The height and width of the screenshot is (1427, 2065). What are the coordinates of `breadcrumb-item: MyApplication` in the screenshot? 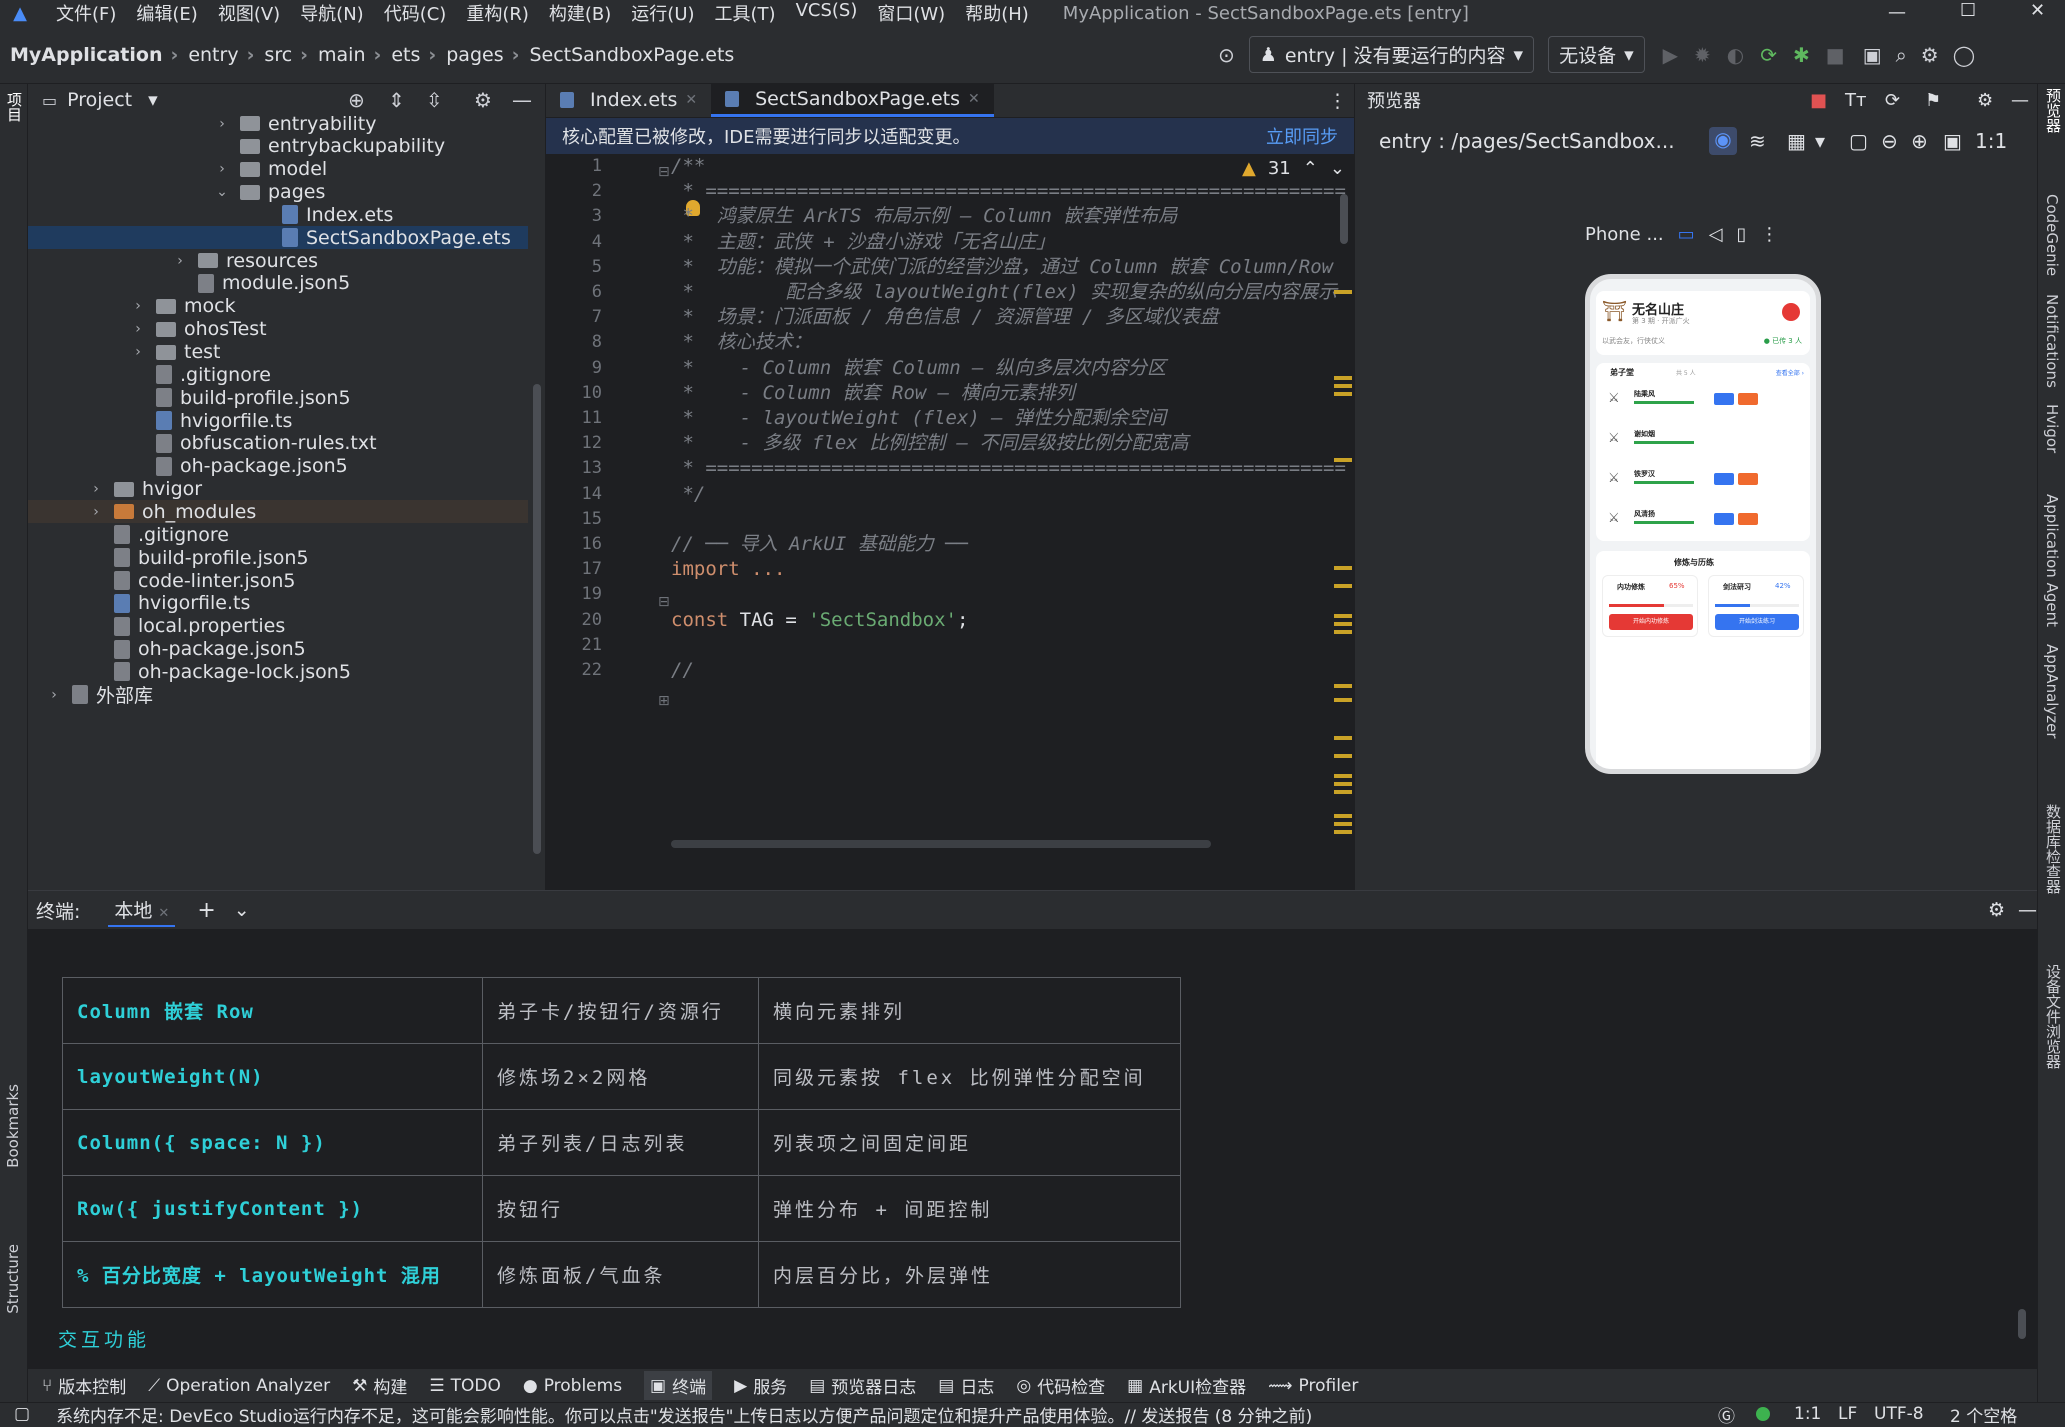 It's located at (86, 55).